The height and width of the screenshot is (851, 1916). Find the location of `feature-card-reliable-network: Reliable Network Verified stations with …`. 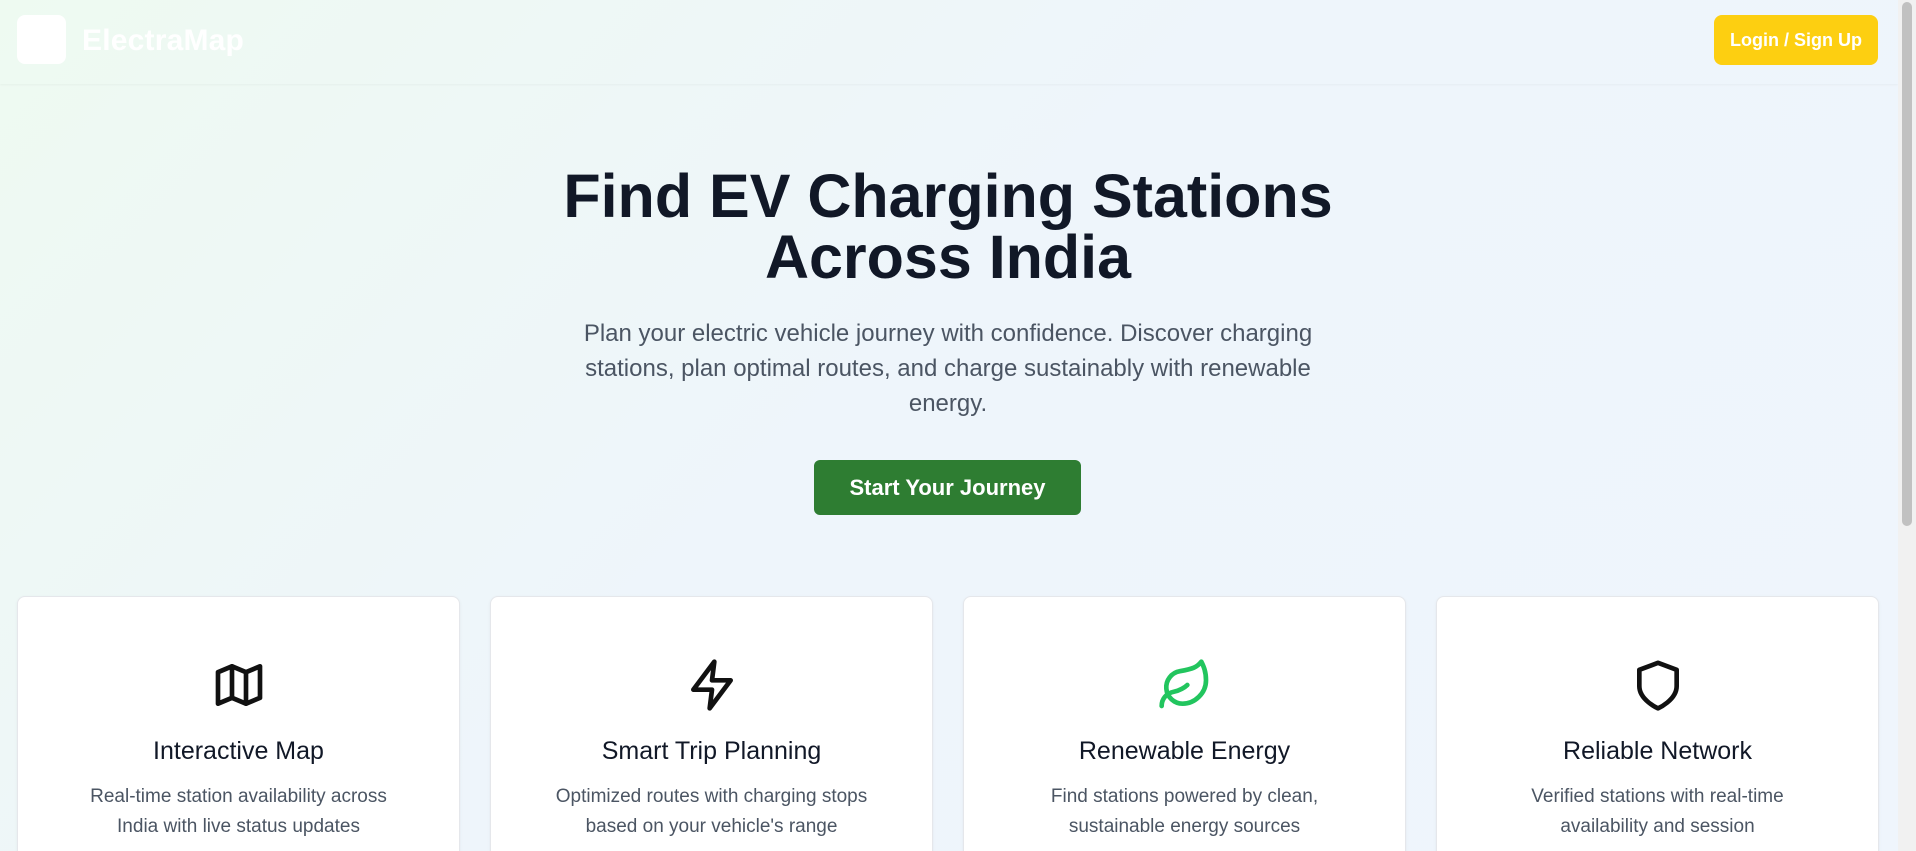

feature-card-reliable-network: Reliable Network Verified stations with … is located at coordinates (1657, 723).